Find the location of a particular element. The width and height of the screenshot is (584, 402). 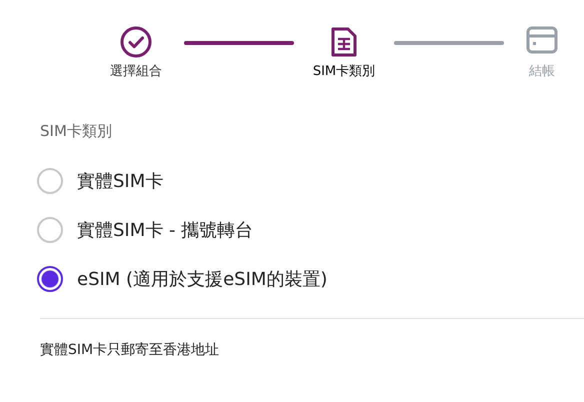

radio-option: 實體SIM卡 - 攜號轉台 is located at coordinates (310, 230).